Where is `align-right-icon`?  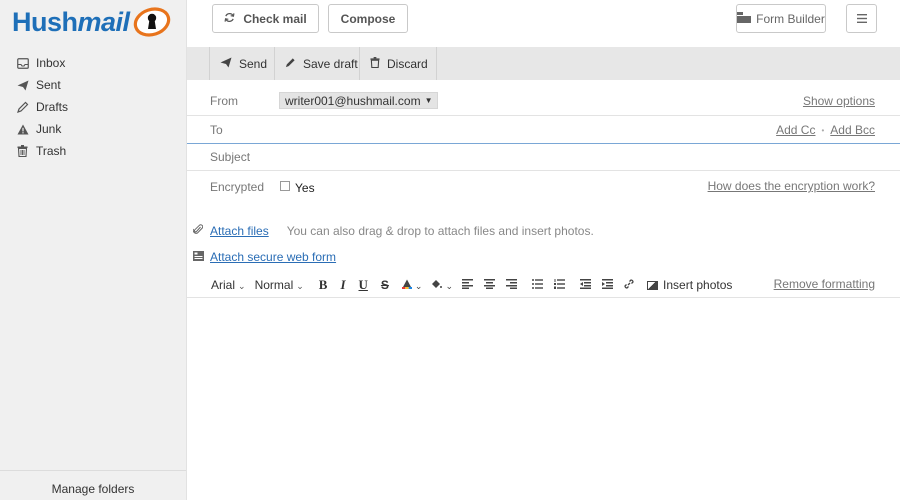
align-right-icon is located at coordinates (512, 285).